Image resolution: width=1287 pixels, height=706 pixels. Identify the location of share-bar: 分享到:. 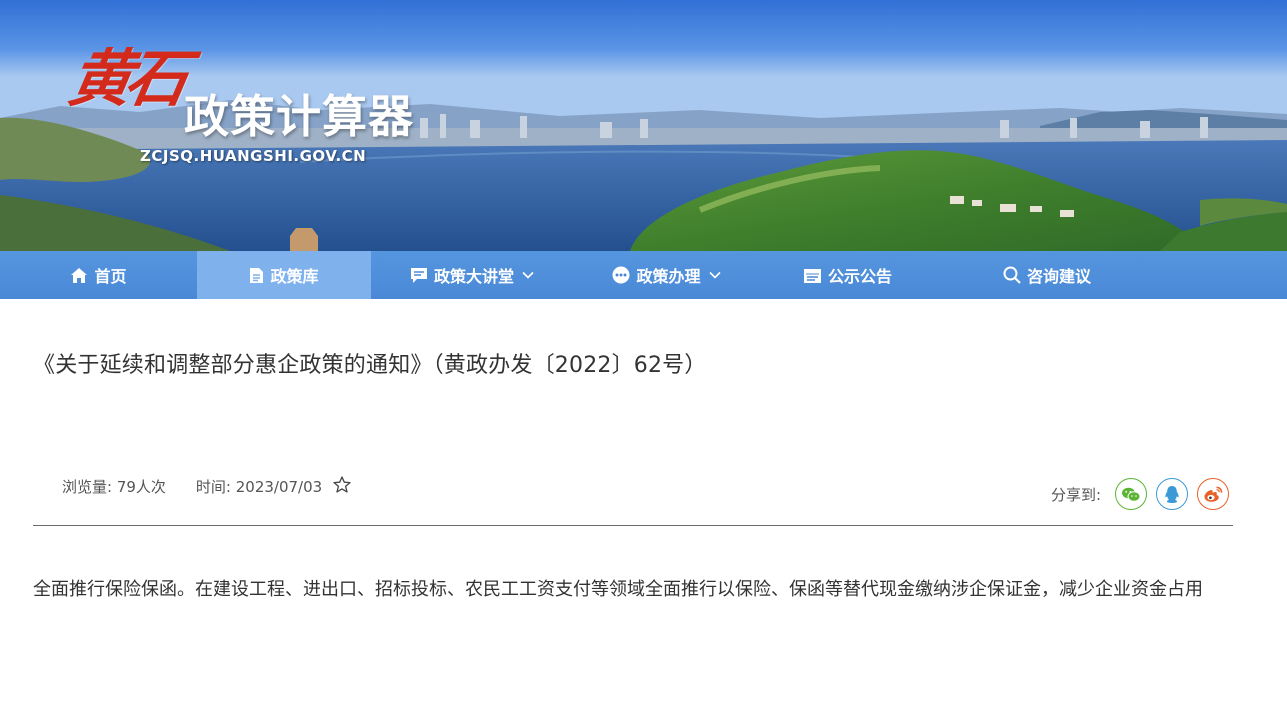
(1140, 494).